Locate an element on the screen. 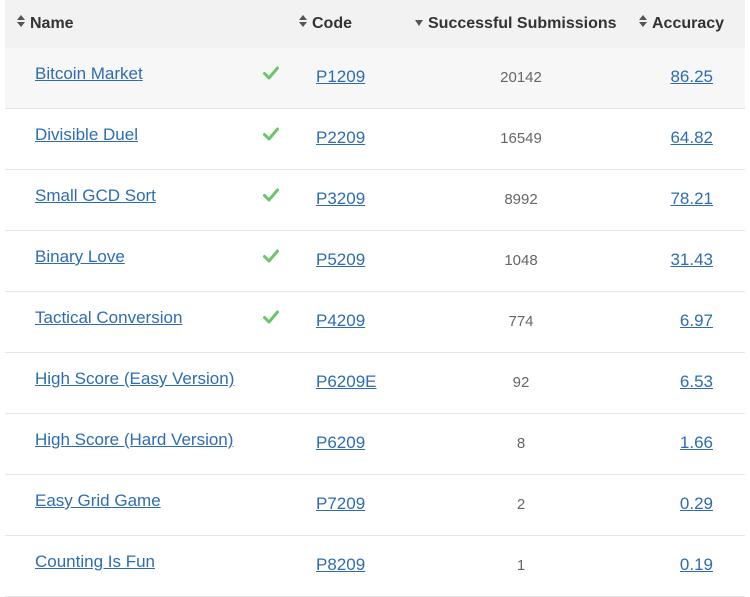  problem-code-cell: P2209 is located at coordinates (340, 138).